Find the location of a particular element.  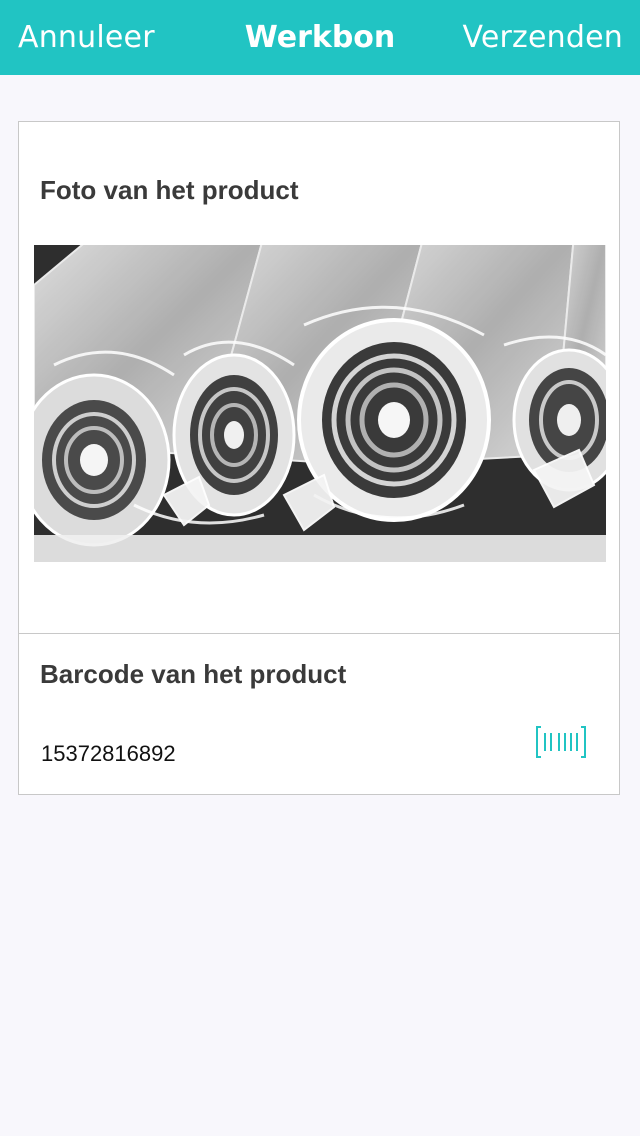

barcode-scan-button is located at coordinates (561, 742).